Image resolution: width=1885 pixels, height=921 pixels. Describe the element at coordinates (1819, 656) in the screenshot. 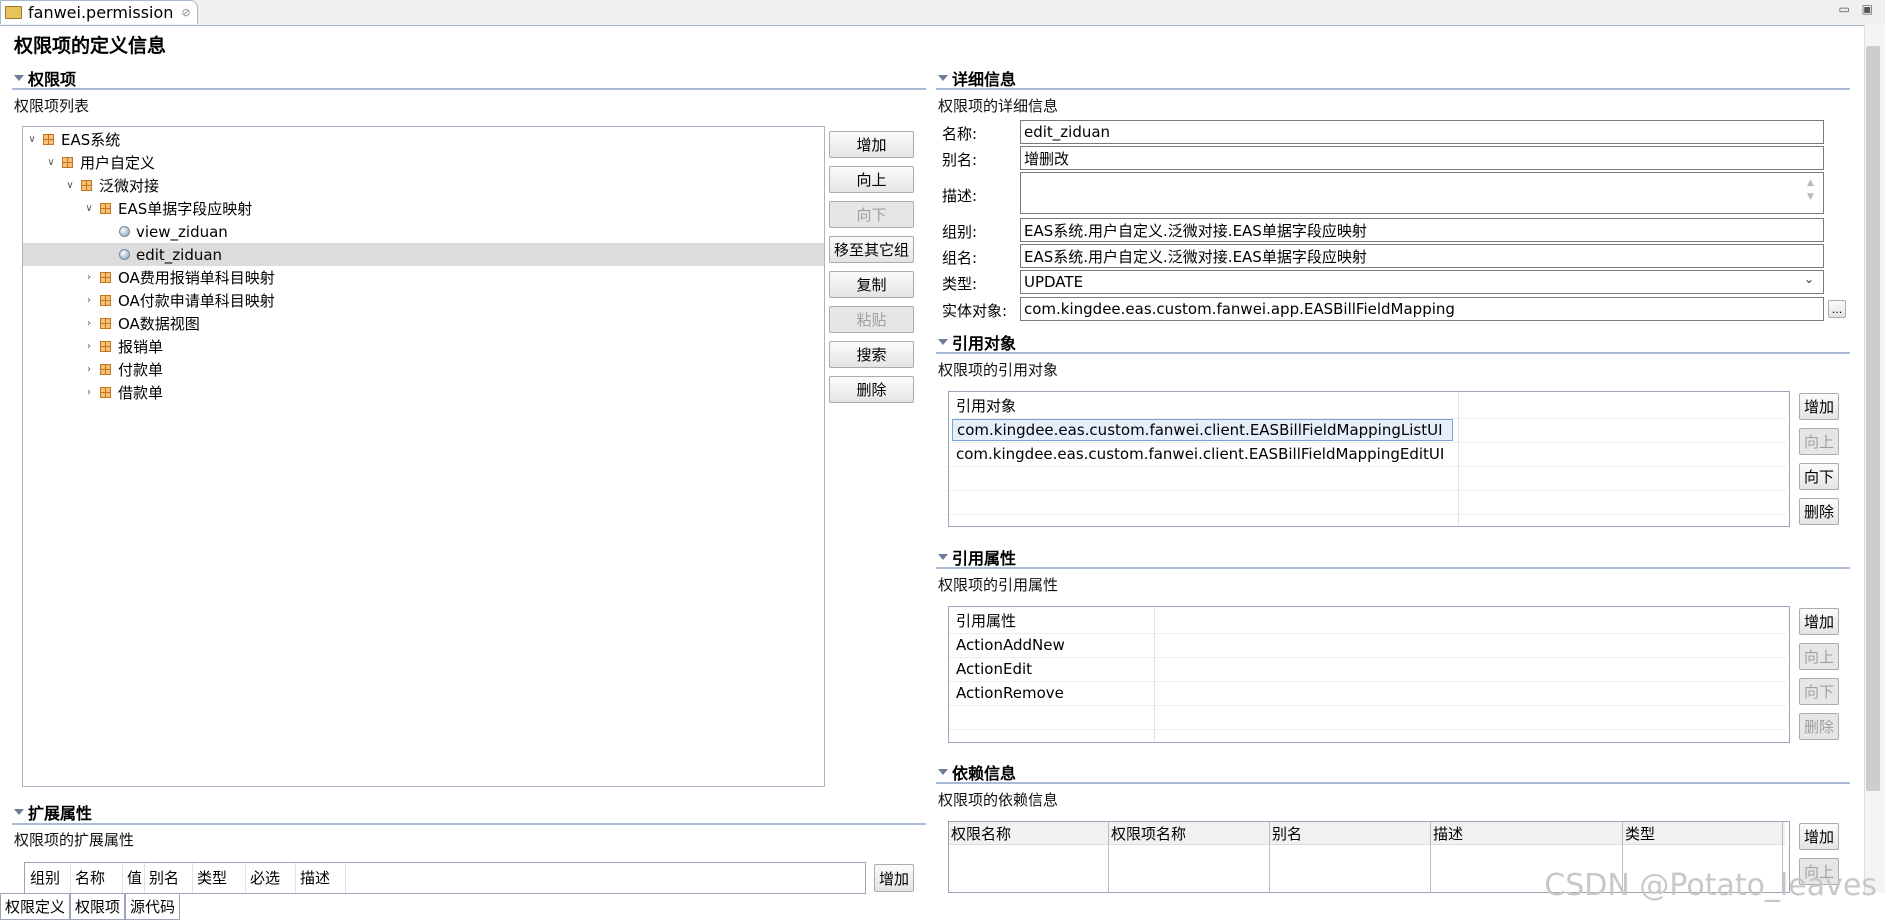

I see `ref-prop-action-button: 向上` at that location.